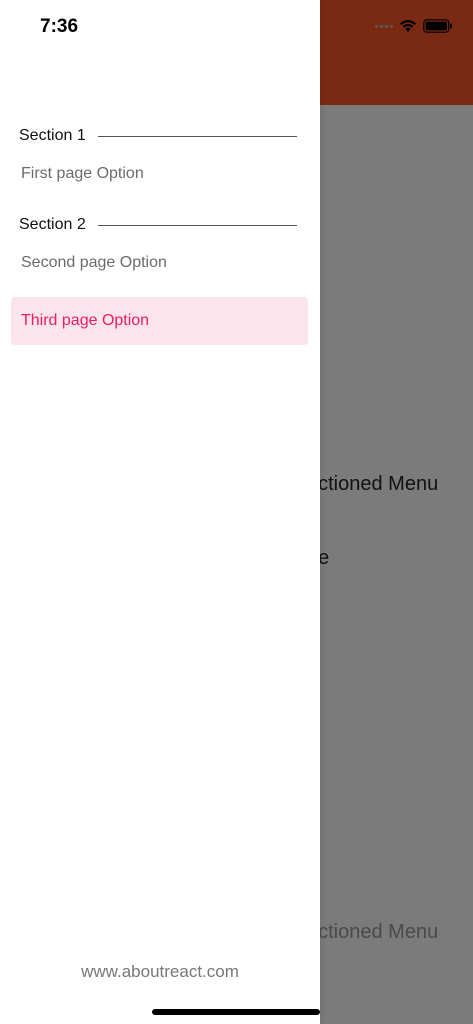 This screenshot has height=1024, width=473. What do you see at coordinates (373, 484) in the screenshot?
I see `background-title-text: ectioned Menu` at bounding box center [373, 484].